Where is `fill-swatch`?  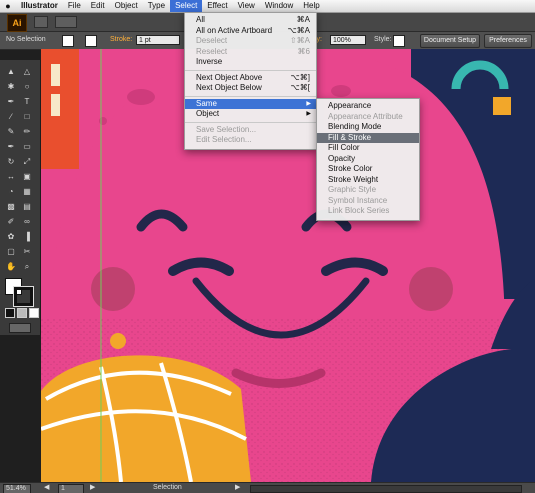 fill-swatch is located at coordinates (68, 41).